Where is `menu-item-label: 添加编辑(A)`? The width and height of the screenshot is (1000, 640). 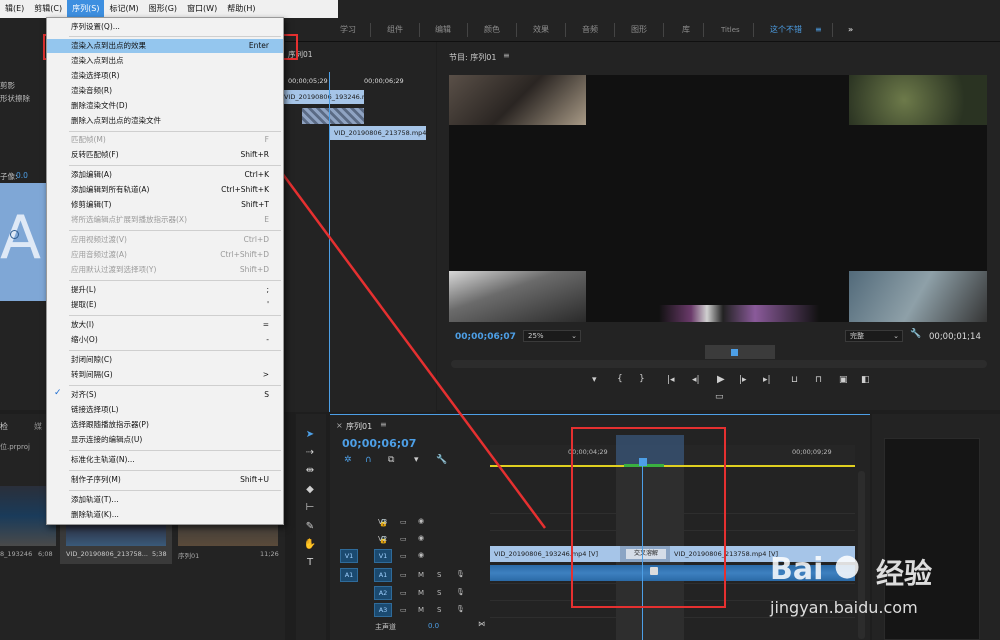 menu-item-label: 添加编辑(A) is located at coordinates (91, 174).